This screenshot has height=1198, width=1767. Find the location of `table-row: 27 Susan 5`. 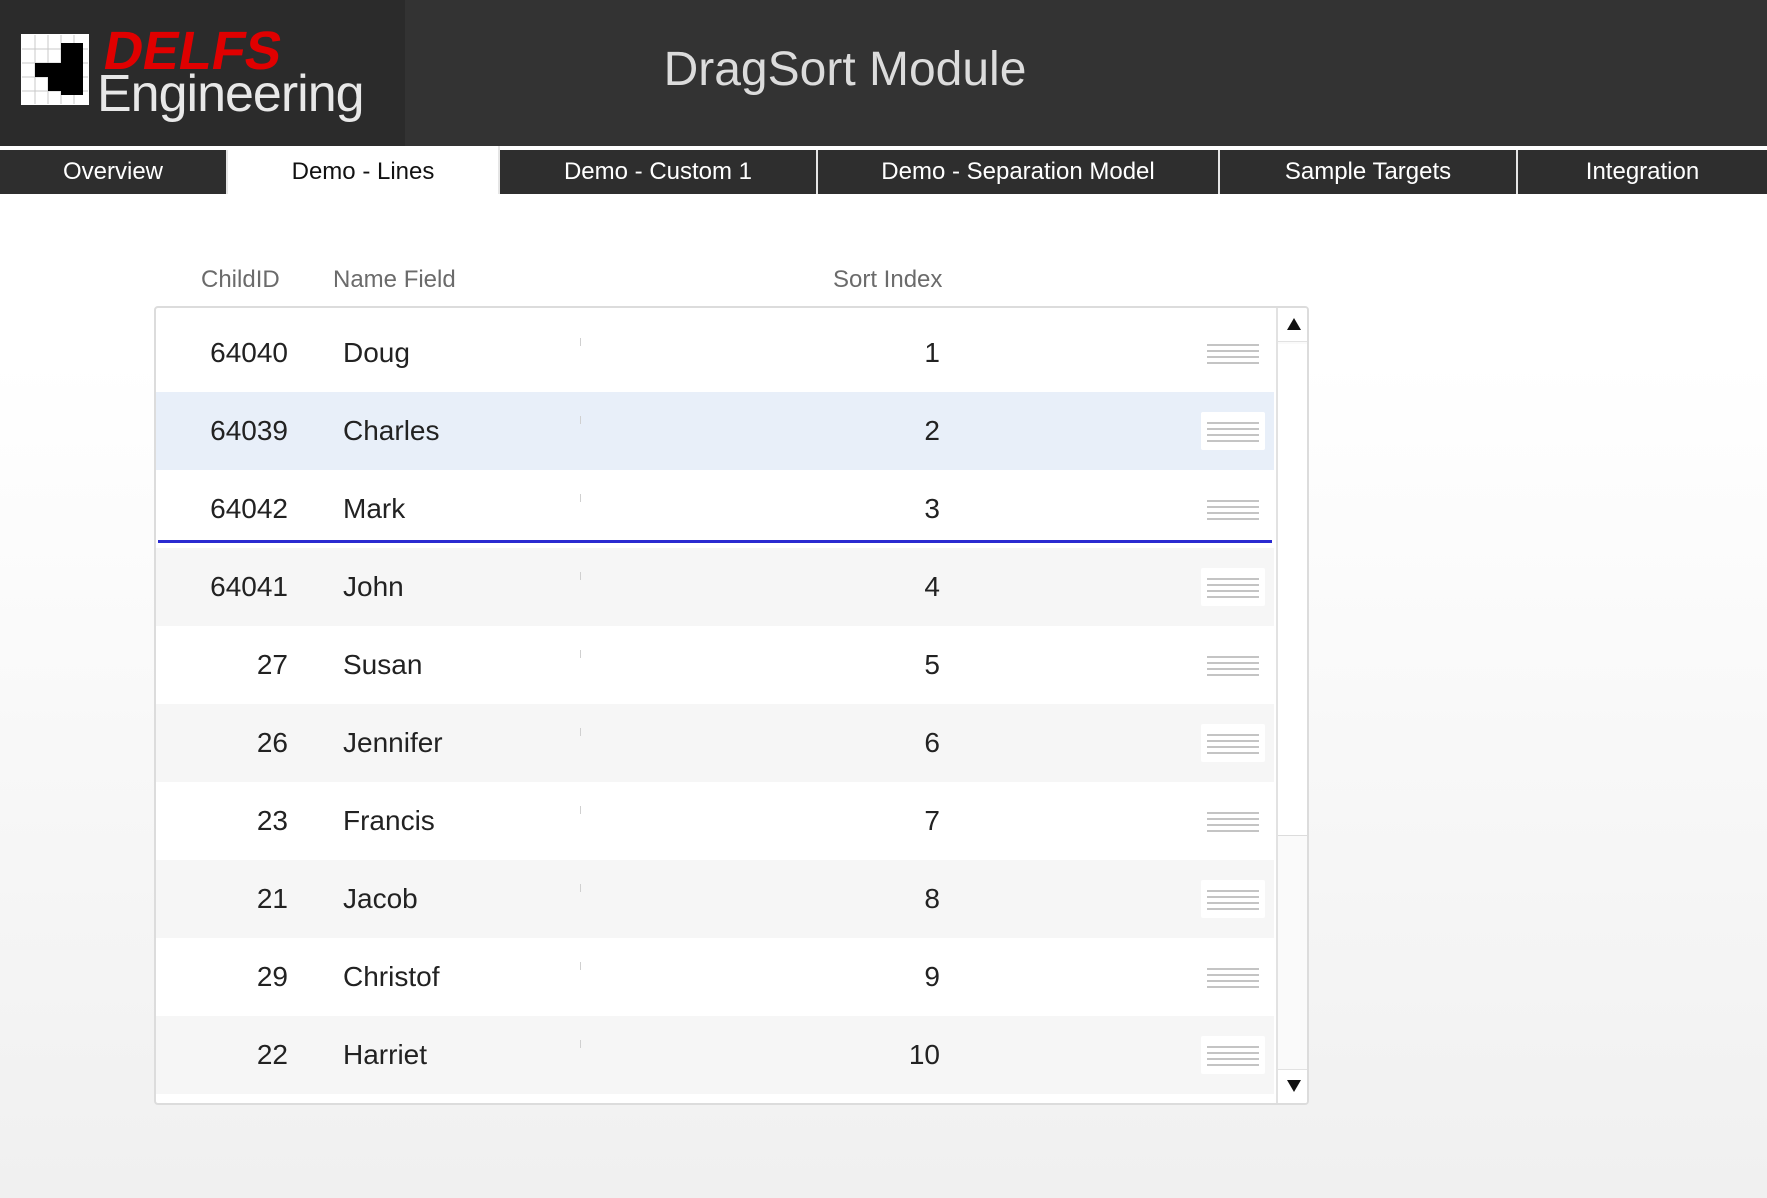

table-row: 27 Susan 5 is located at coordinates (715, 665).